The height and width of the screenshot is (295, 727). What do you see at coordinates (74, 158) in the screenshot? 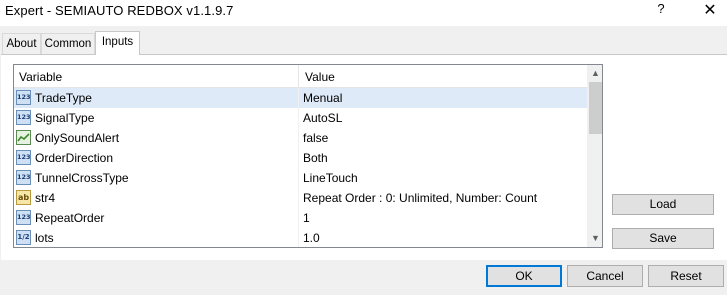
I see `variable-name: OrderDirection` at bounding box center [74, 158].